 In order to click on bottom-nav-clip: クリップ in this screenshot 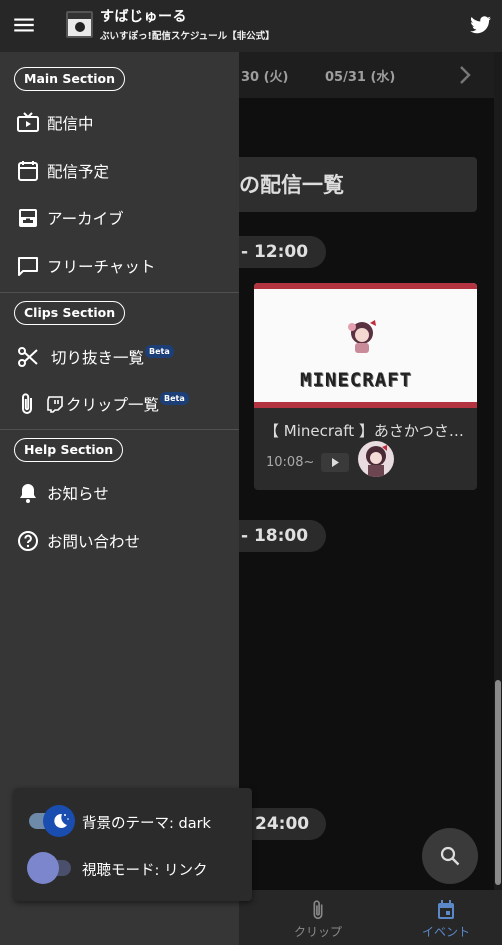, I will do `click(318, 917)`.